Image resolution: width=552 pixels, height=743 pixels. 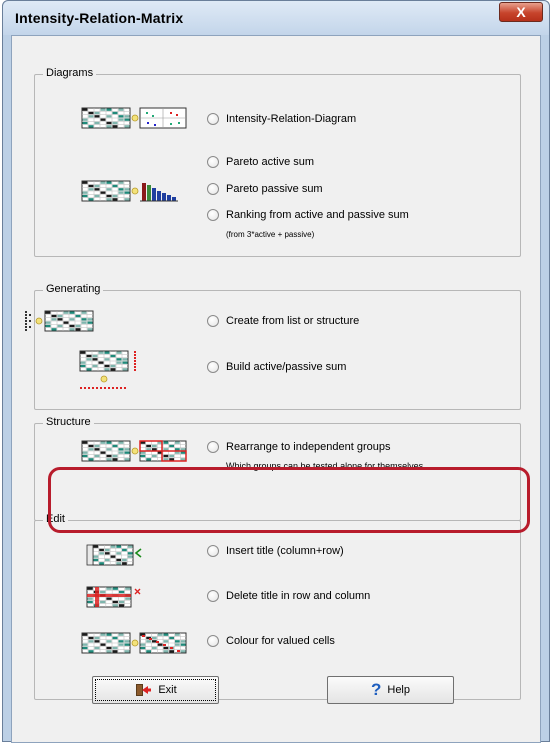 I want to click on colour-cells-icon, so click(x=134, y=643).